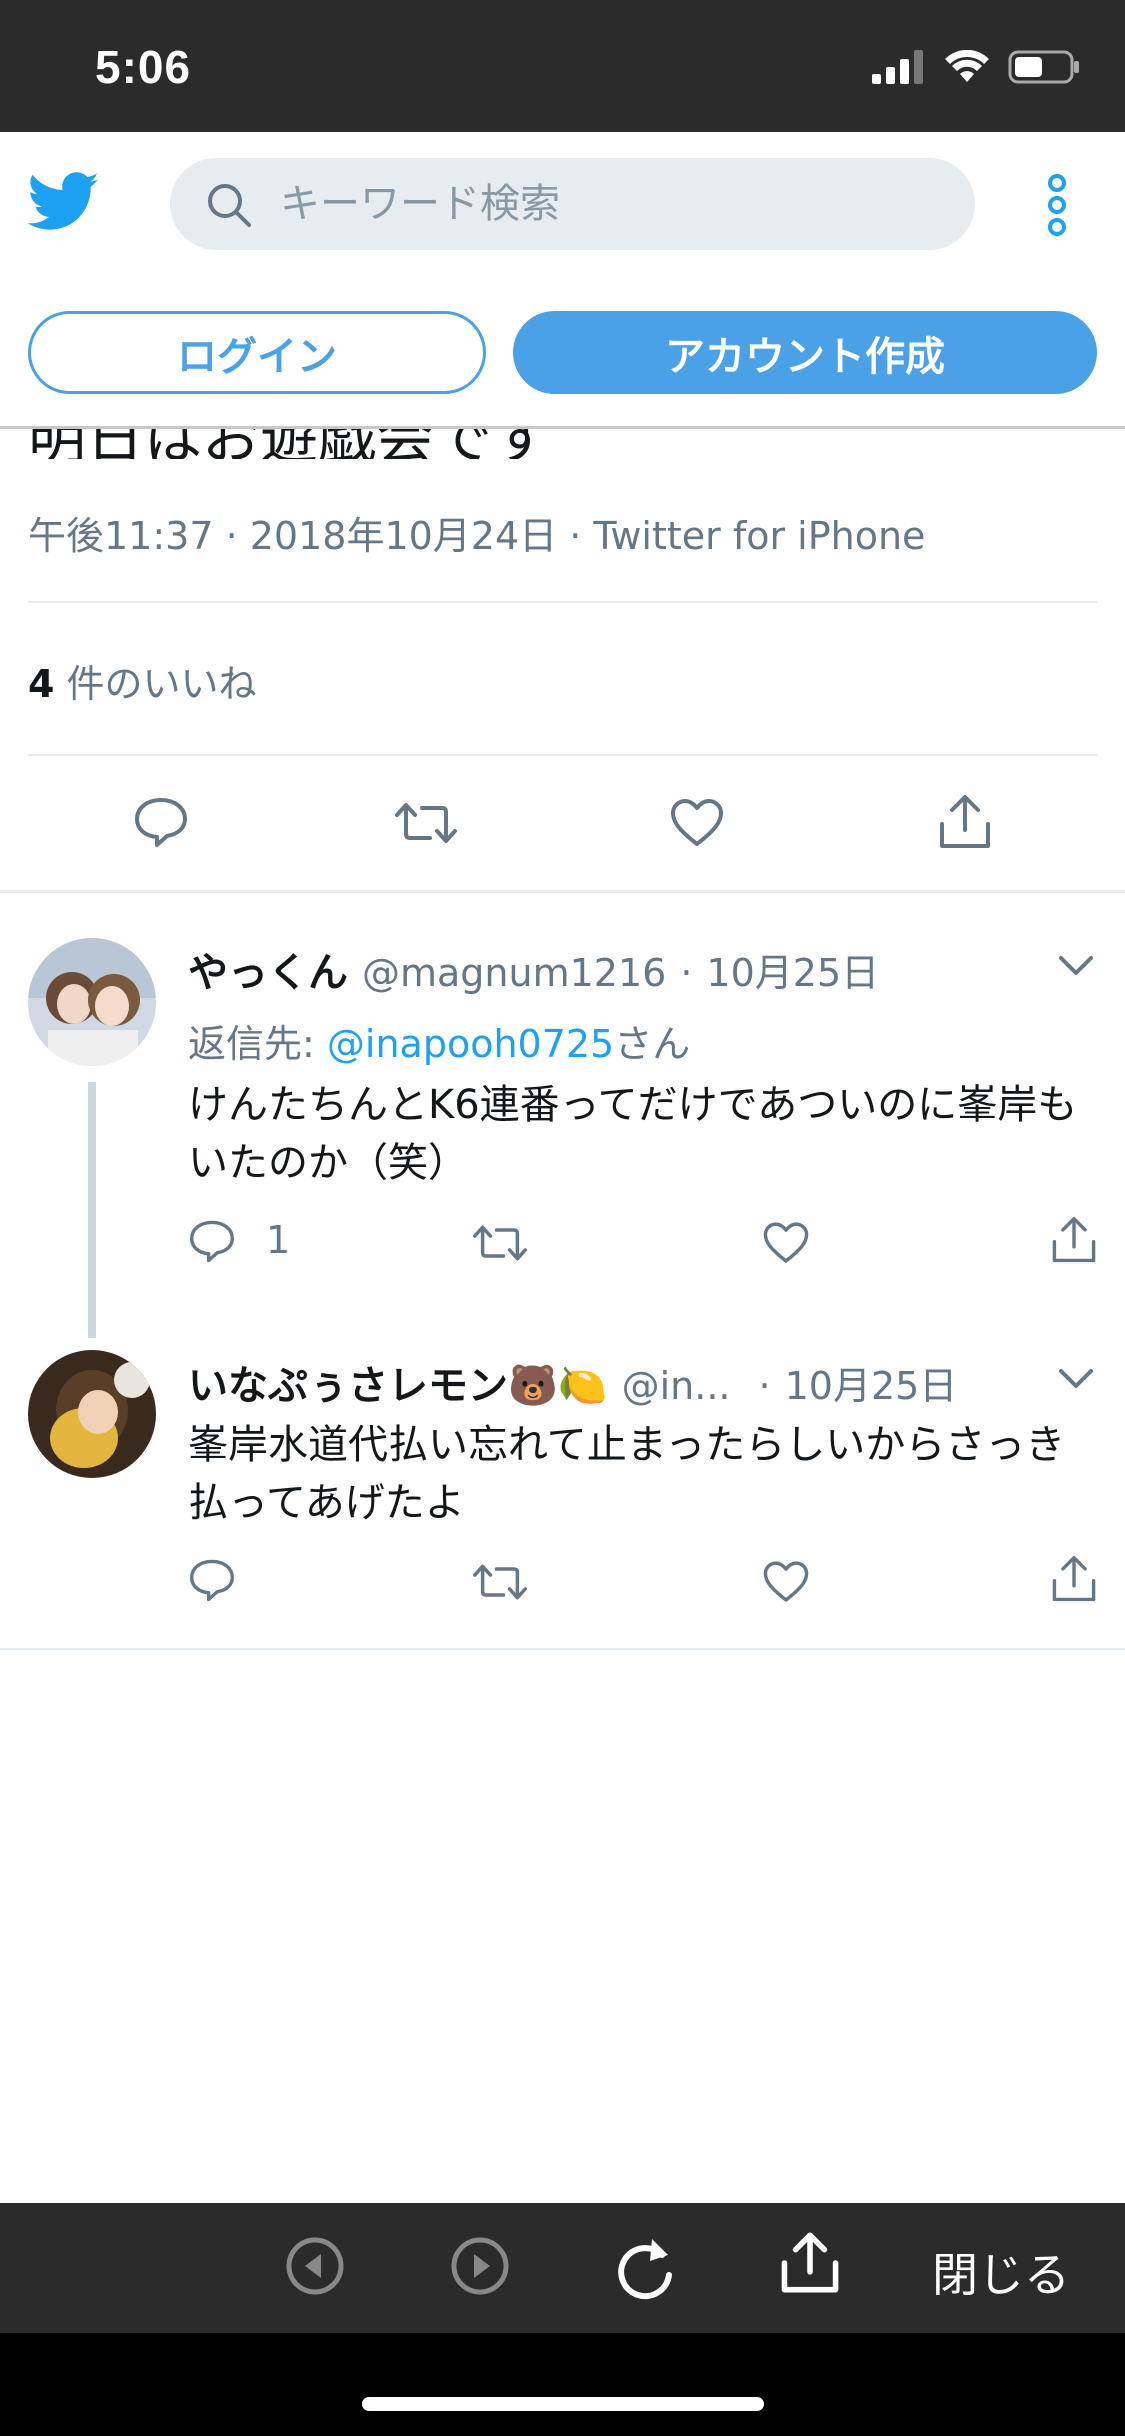 The image size is (1125, 2436). I want to click on reply-to-prefix: 返信先:, so click(257, 1044).